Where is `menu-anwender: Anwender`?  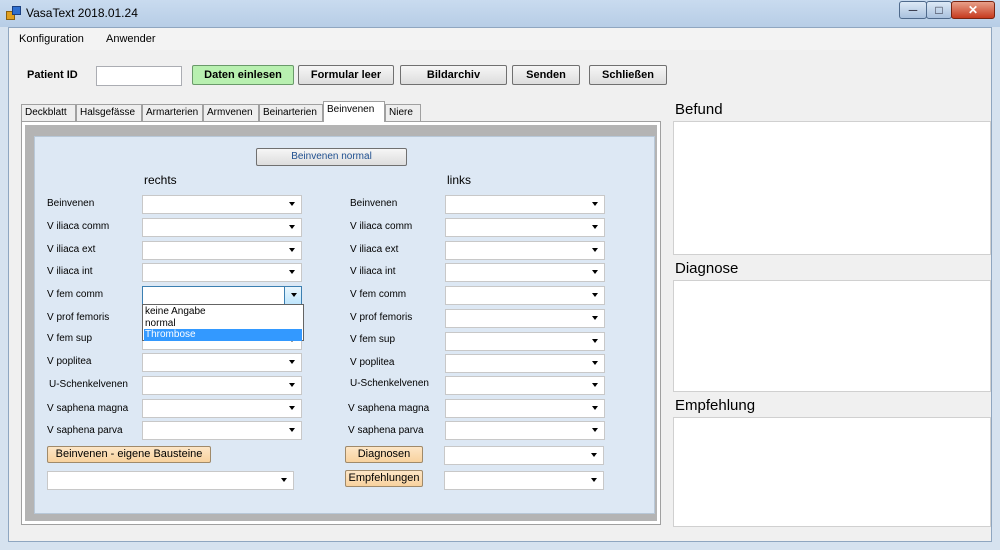
menu-anwender: Anwender is located at coordinates (131, 39).